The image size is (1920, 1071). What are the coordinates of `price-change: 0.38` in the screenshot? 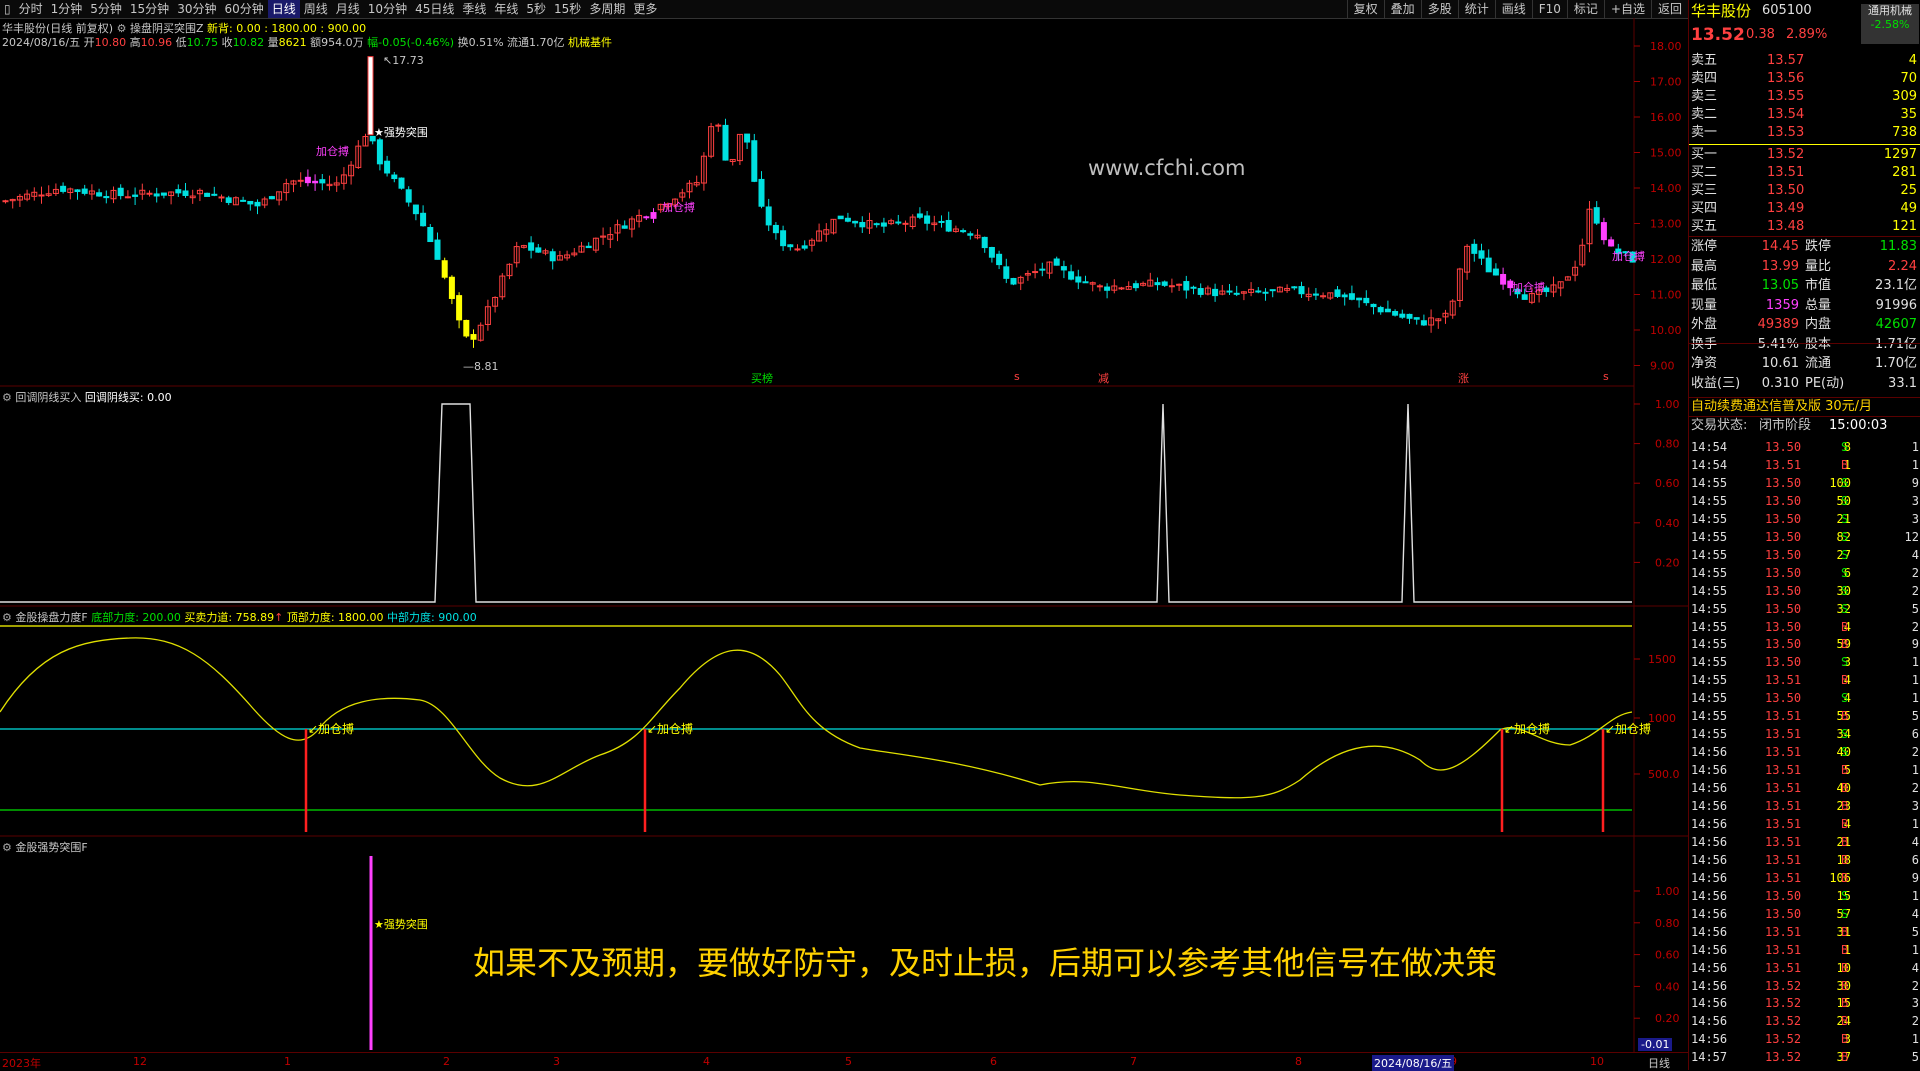 It's located at (1760, 34).